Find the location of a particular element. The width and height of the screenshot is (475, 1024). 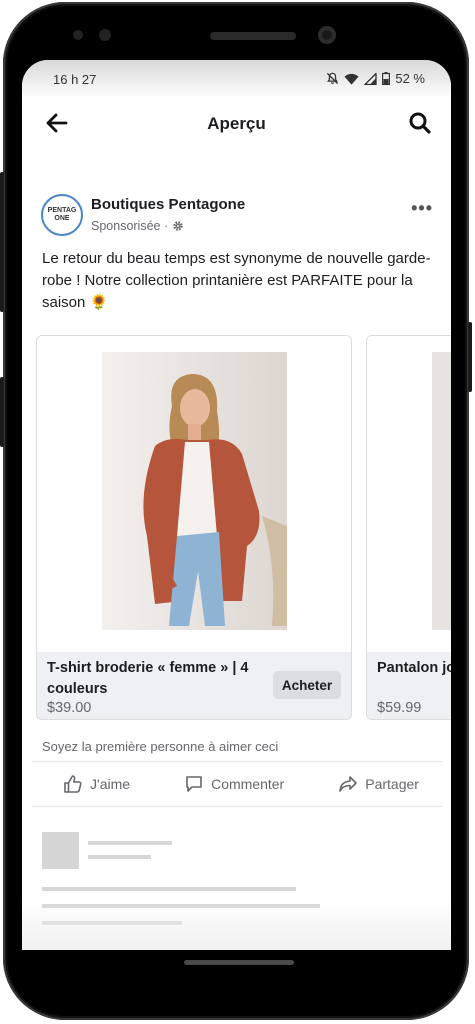

comment-button: Commenter is located at coordinates (234, 784).